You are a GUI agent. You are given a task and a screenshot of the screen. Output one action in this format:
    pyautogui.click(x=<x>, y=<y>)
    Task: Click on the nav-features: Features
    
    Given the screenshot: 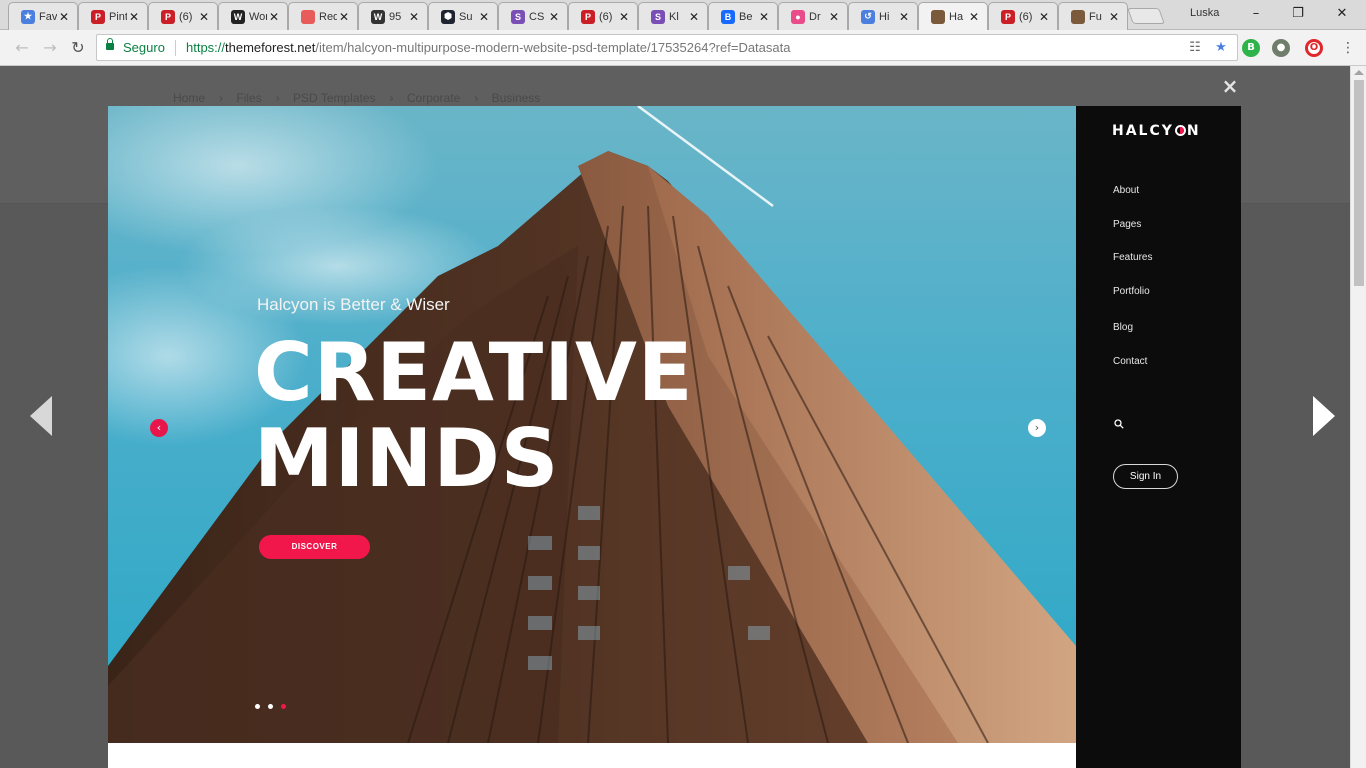 What is the action you would take?
    pyautogui.click(x=1132, y=257)
    